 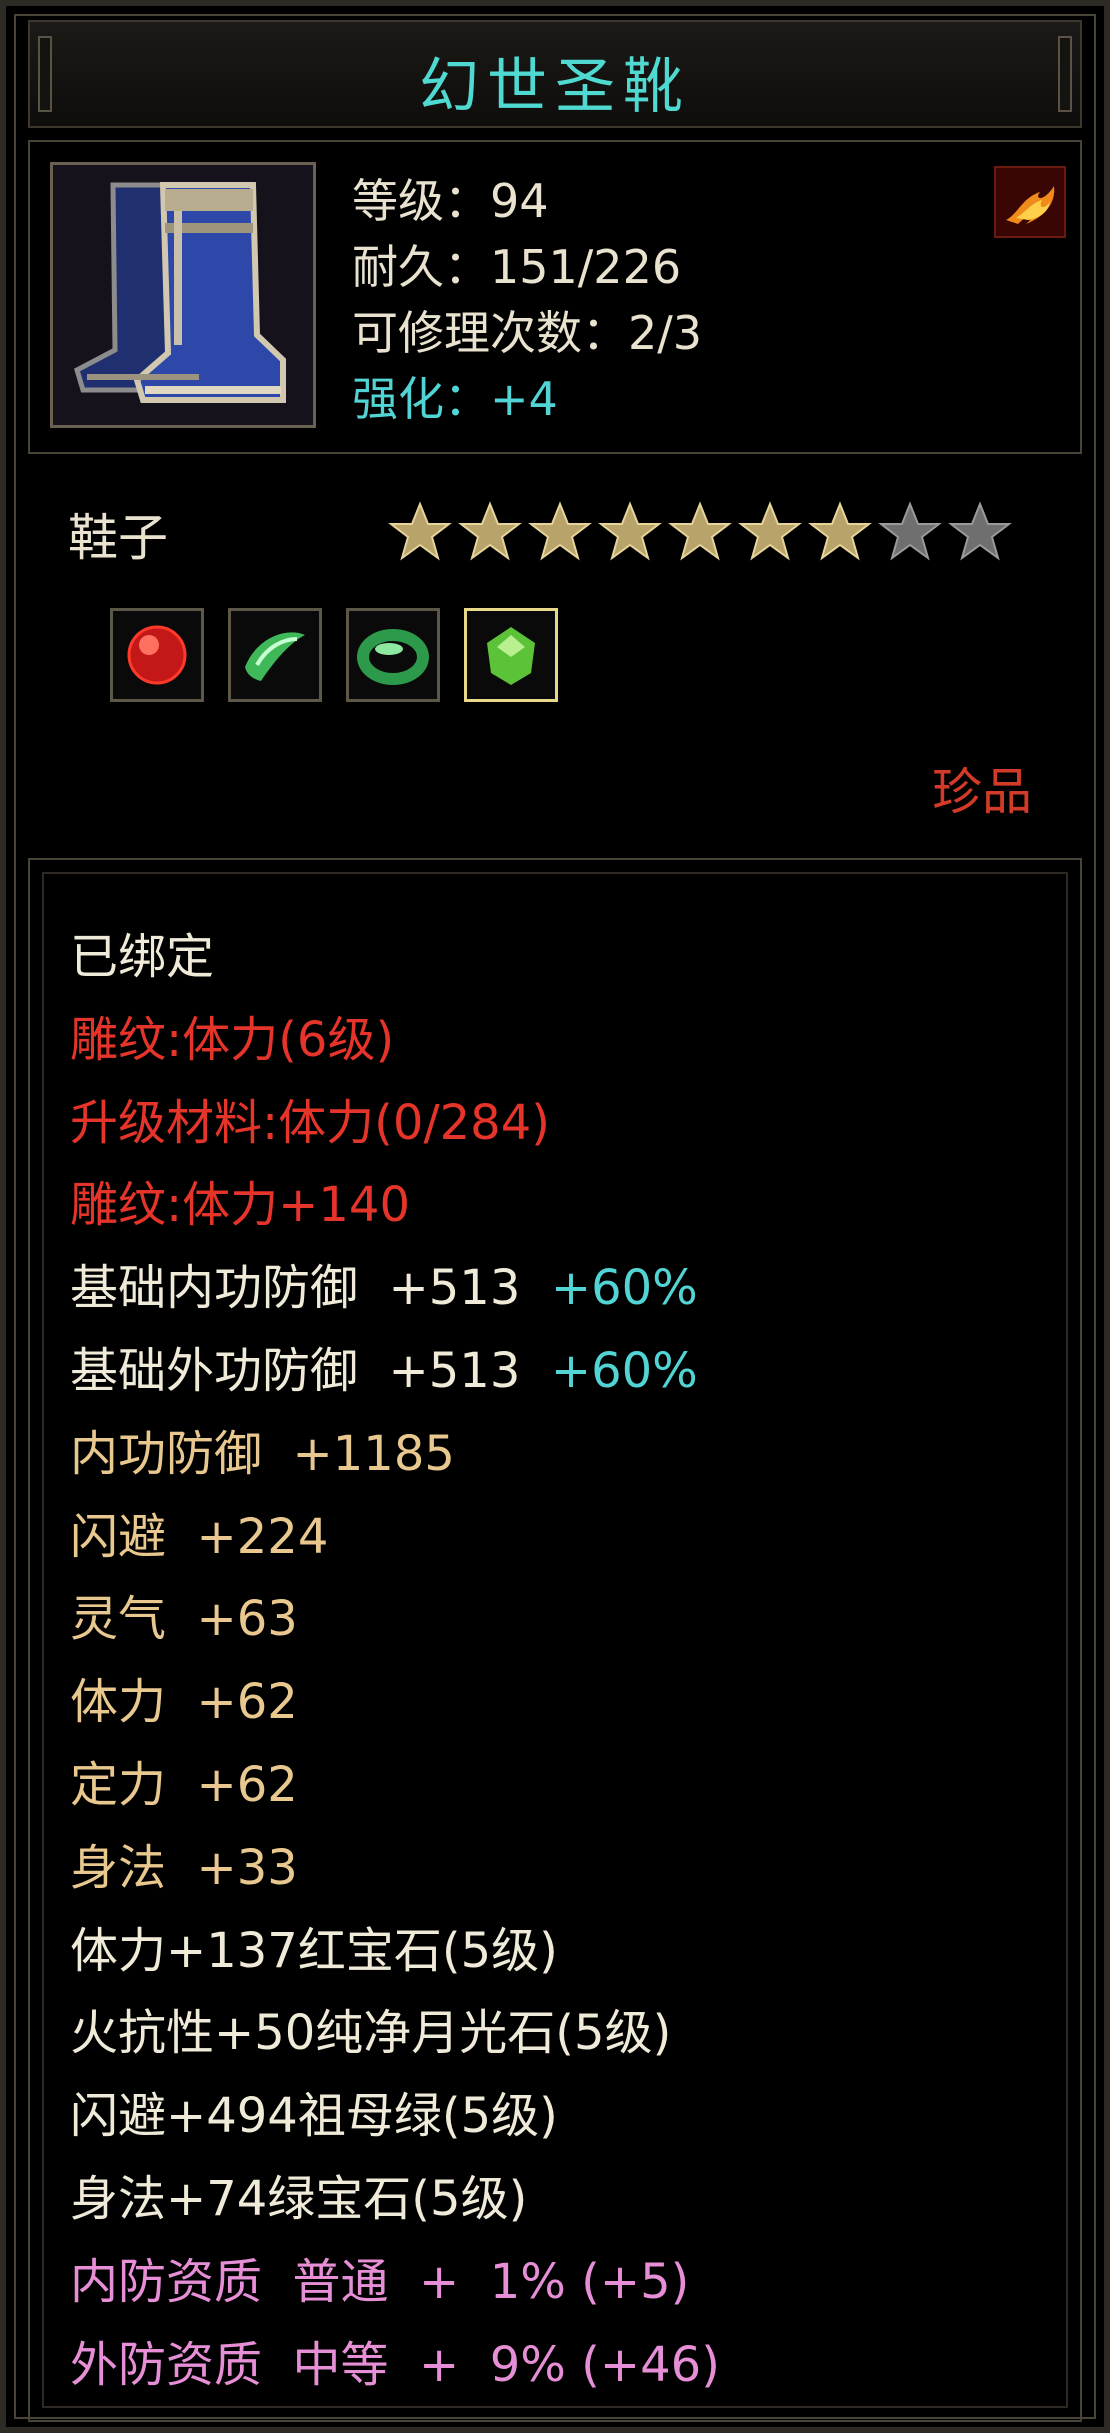 I want to click on green-gem-icon, so click(x=511, y=655).